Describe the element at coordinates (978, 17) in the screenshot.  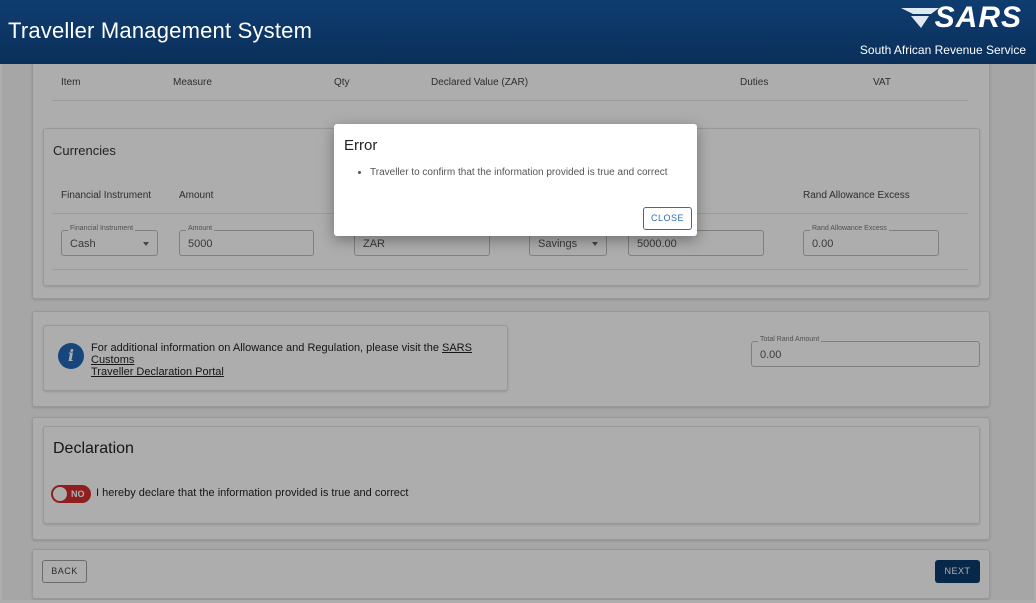
I see `sars-logo: SARS` at that location.